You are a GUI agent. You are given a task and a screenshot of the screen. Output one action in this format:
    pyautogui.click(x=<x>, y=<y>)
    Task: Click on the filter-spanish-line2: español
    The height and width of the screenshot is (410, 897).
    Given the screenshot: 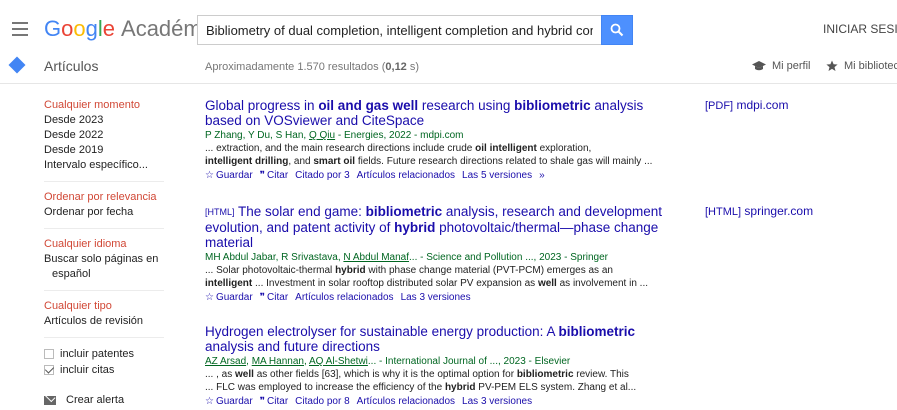 What is the action you would take?
    pyautogui.click(x=104, y=274)
    